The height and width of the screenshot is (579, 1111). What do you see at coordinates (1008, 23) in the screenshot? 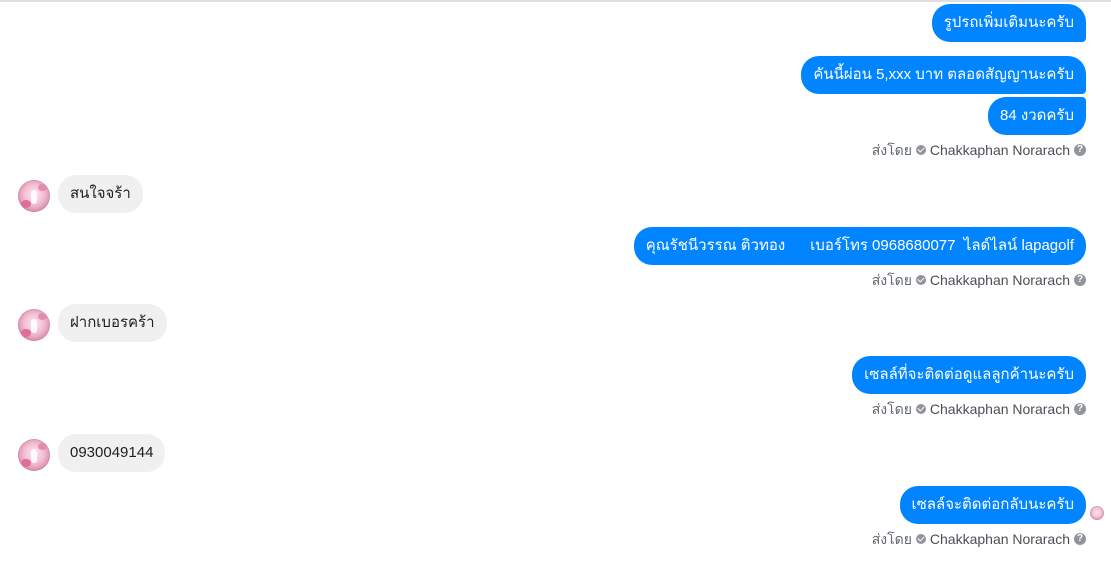
I see `outgoing-message-bubble: รูปรถเพิ่มเติมนะครับ` at bounding box center [1008, 23].